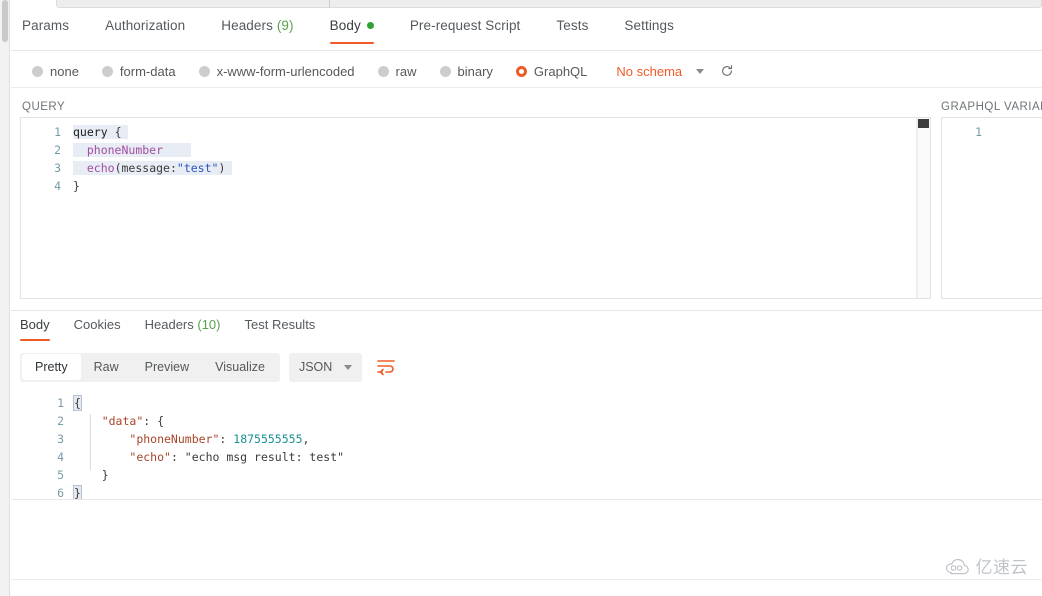 Image resolution: width=1042 pixels, height=596 pixels. What do you see at coordinates (526, 499) in the screenshot?
I see `response-body-bottom-border` at bounding box center [526, 499].